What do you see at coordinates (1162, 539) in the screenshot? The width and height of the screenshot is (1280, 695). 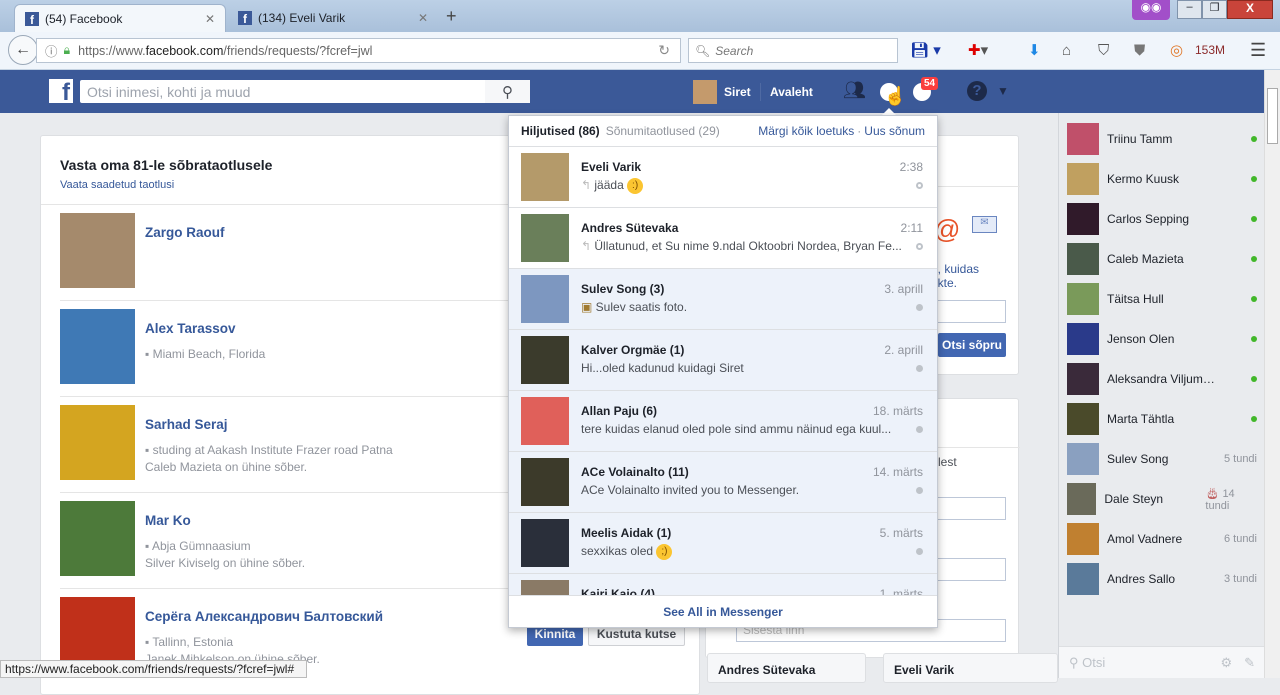 I see `chat-contact: Amol Vadnere 6 tundi` at bounding box center [1162, 539].